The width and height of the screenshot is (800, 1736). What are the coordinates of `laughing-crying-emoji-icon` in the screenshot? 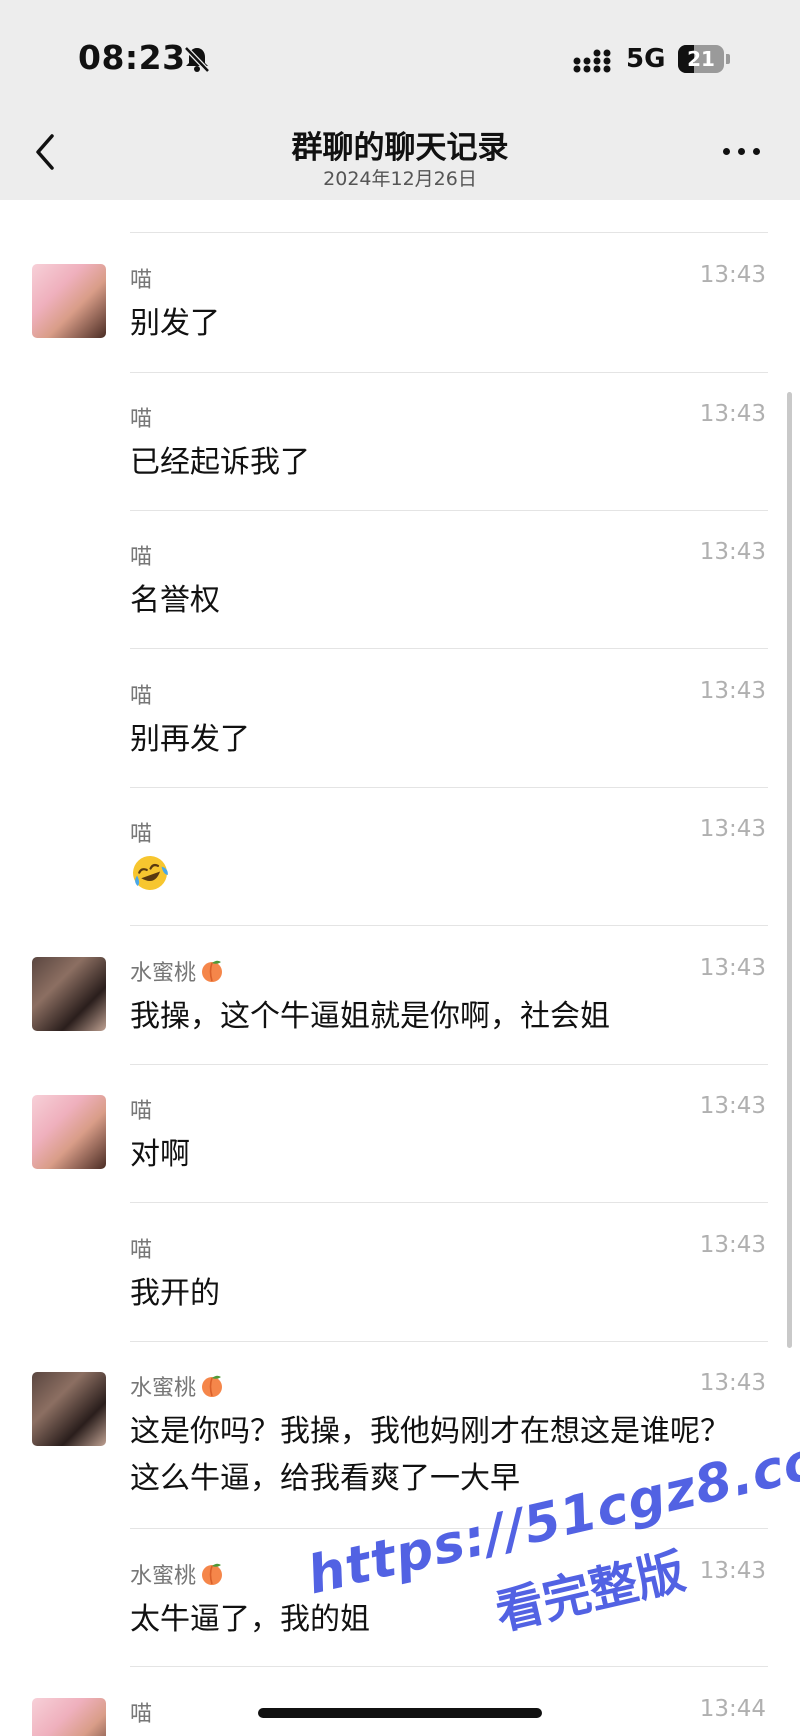 It's located at (150, 873).